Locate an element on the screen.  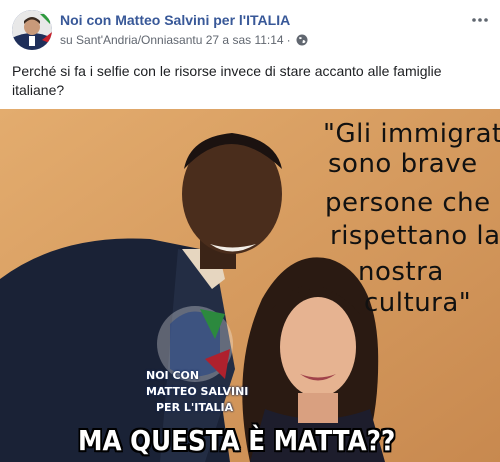
quote-line: sono brave is located at coordinates (403, 164).